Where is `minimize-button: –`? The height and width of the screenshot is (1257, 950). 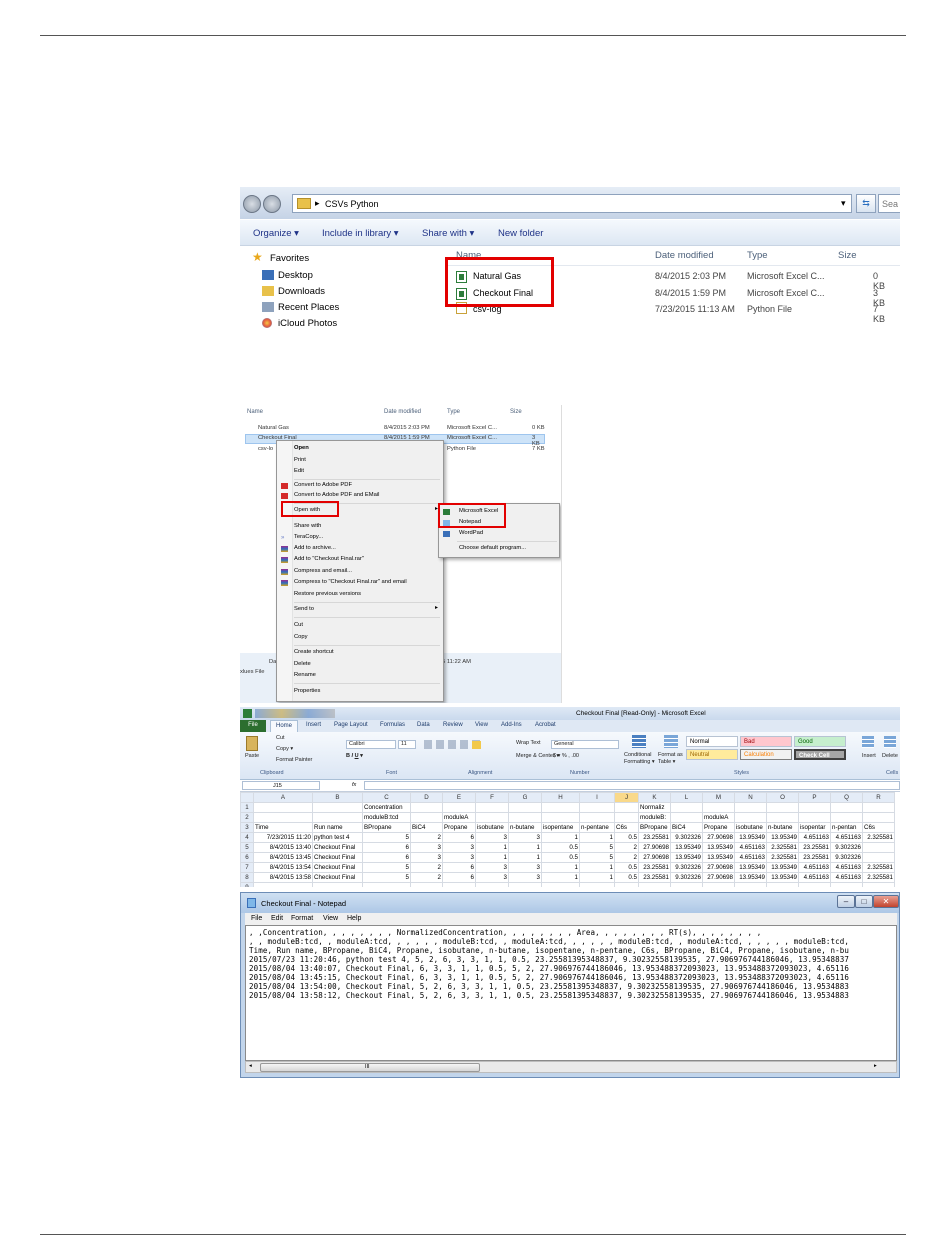 minimize-button: – is located at coordinates (846, 901).